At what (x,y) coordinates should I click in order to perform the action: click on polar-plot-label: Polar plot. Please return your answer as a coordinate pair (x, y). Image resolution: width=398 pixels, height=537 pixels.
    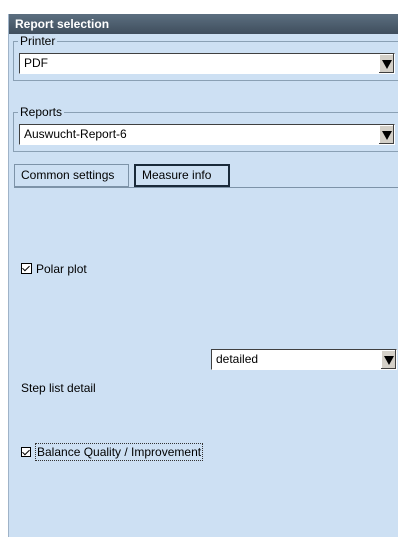
    Looking at the image, I should click on (61, 269).